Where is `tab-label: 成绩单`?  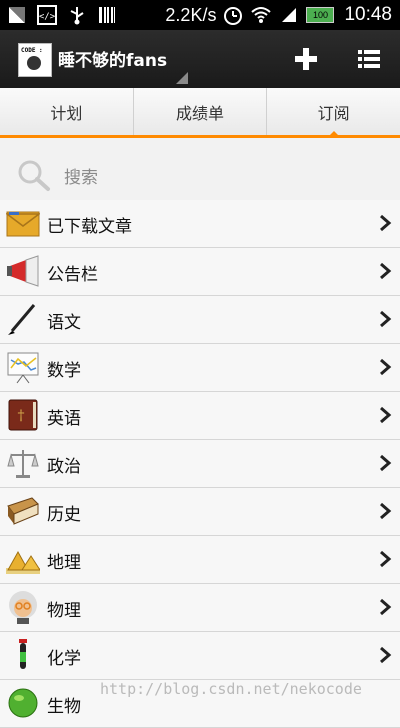 tab-label: 成绩单 is located at coordinates (200, 113).